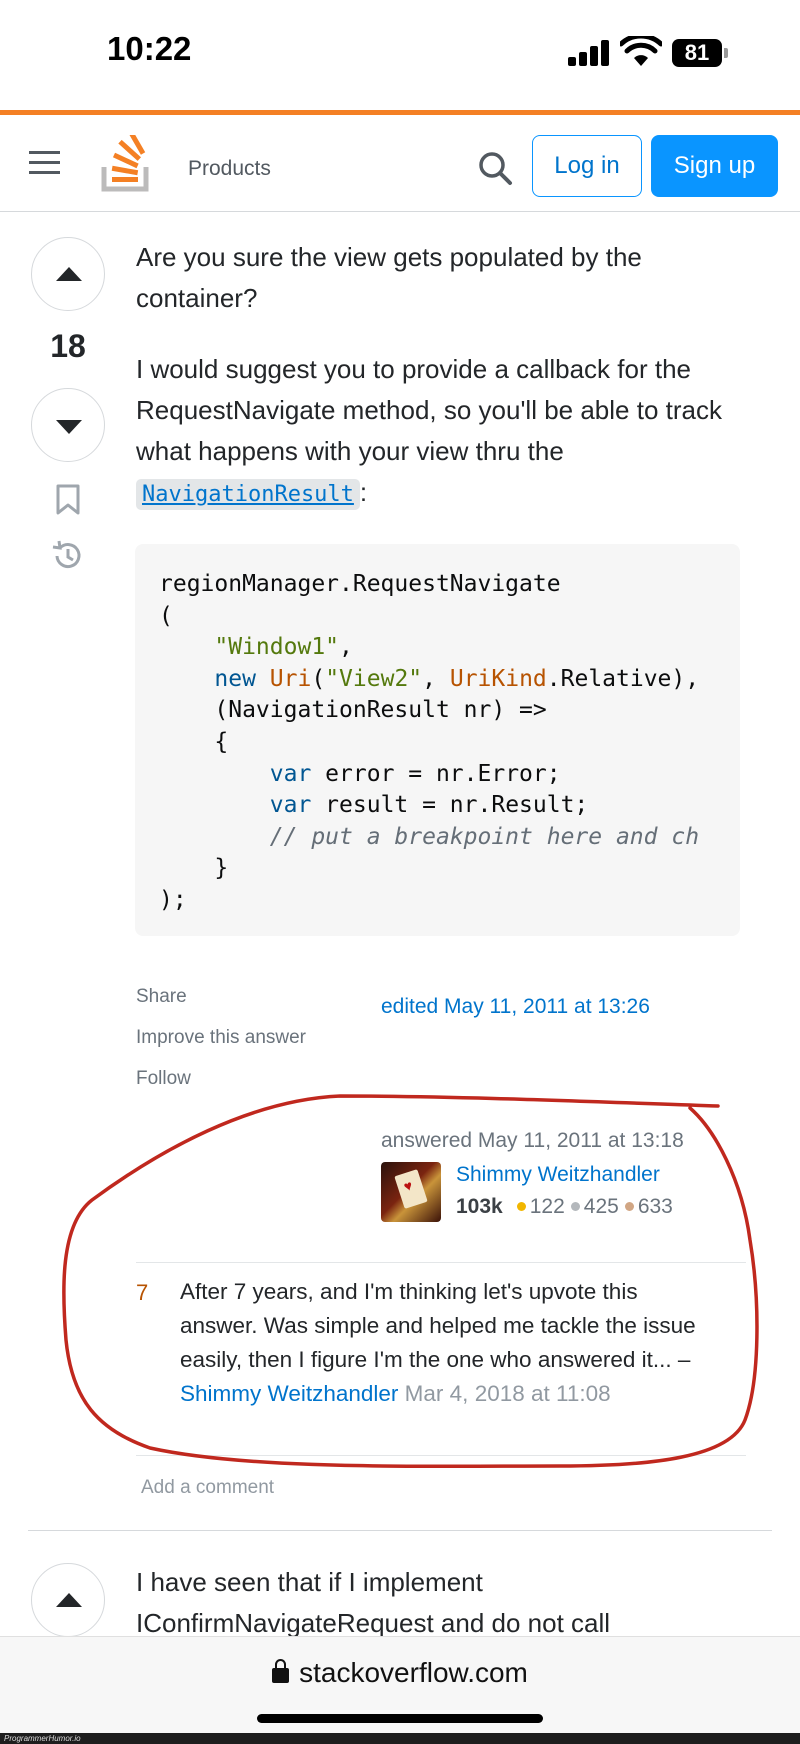 The image size is (800, 1744). What do you see at coordinates (521, 1206) in the screenshot?
I see `gold-badge-icon` at bounding box center [521, 1206].